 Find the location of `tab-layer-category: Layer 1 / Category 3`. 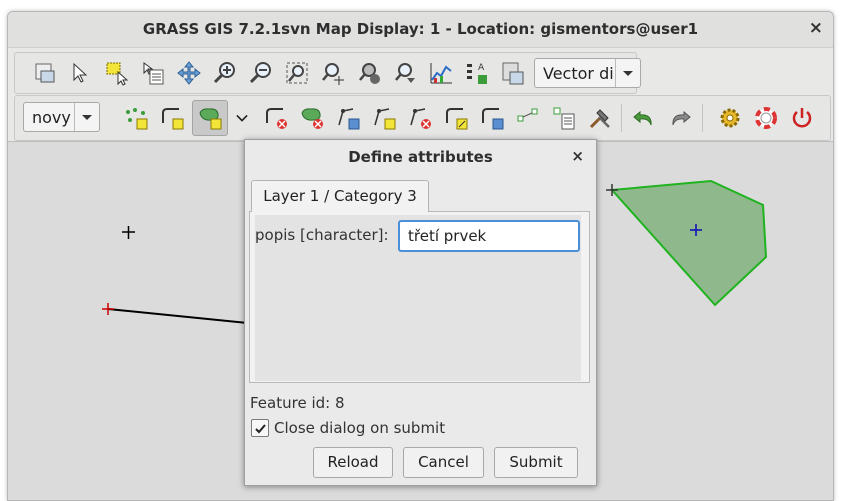

tab-layer-category: Layer 1 / Category 3 is located at coordinates (340, 196).